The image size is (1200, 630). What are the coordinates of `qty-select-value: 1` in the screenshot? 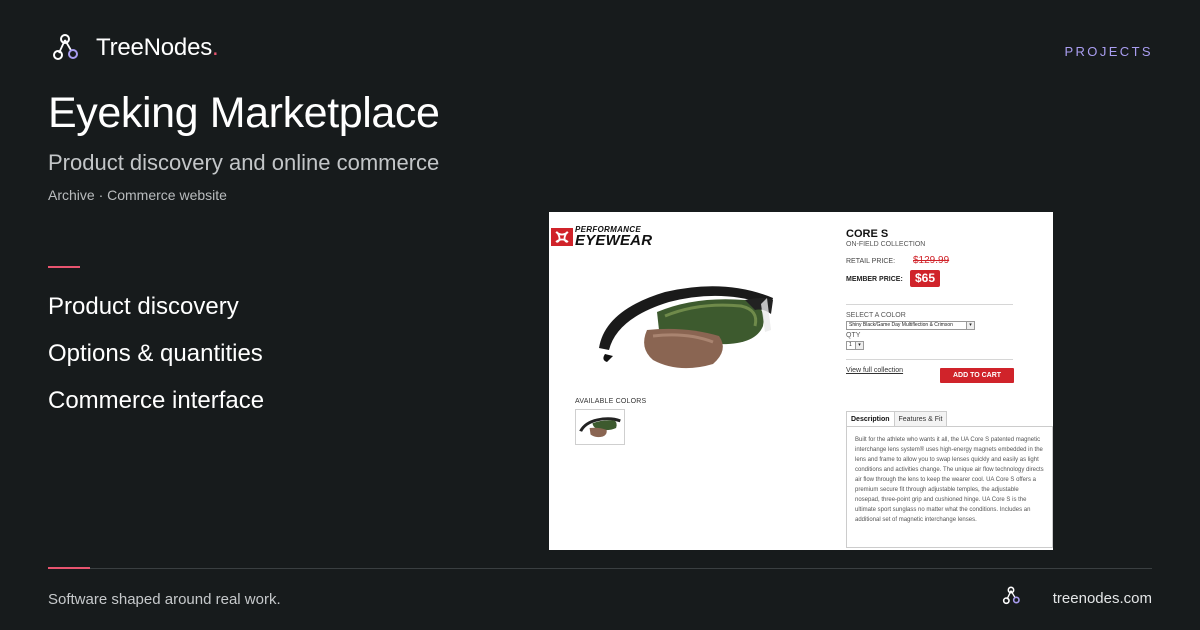 It's located at (850, 345).